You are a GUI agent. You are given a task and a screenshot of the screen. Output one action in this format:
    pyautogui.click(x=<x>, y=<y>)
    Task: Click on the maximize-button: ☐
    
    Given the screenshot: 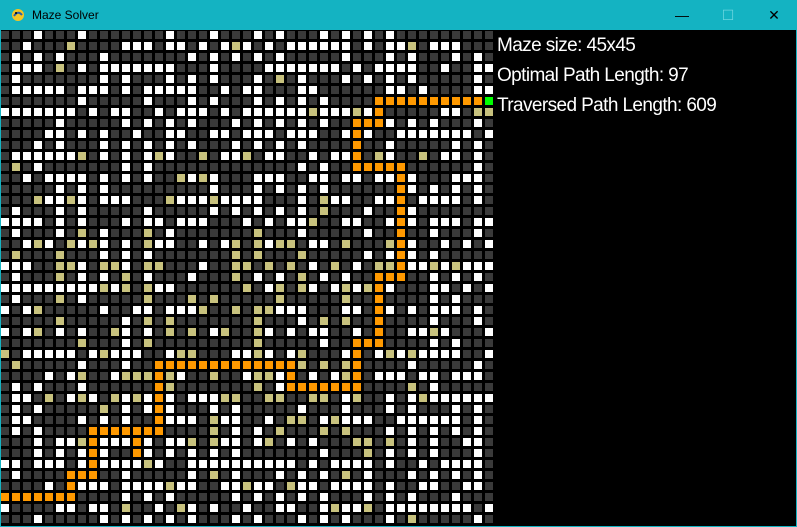 What is the action you would take?
    pyautogui.click(x=728, y=15)
    